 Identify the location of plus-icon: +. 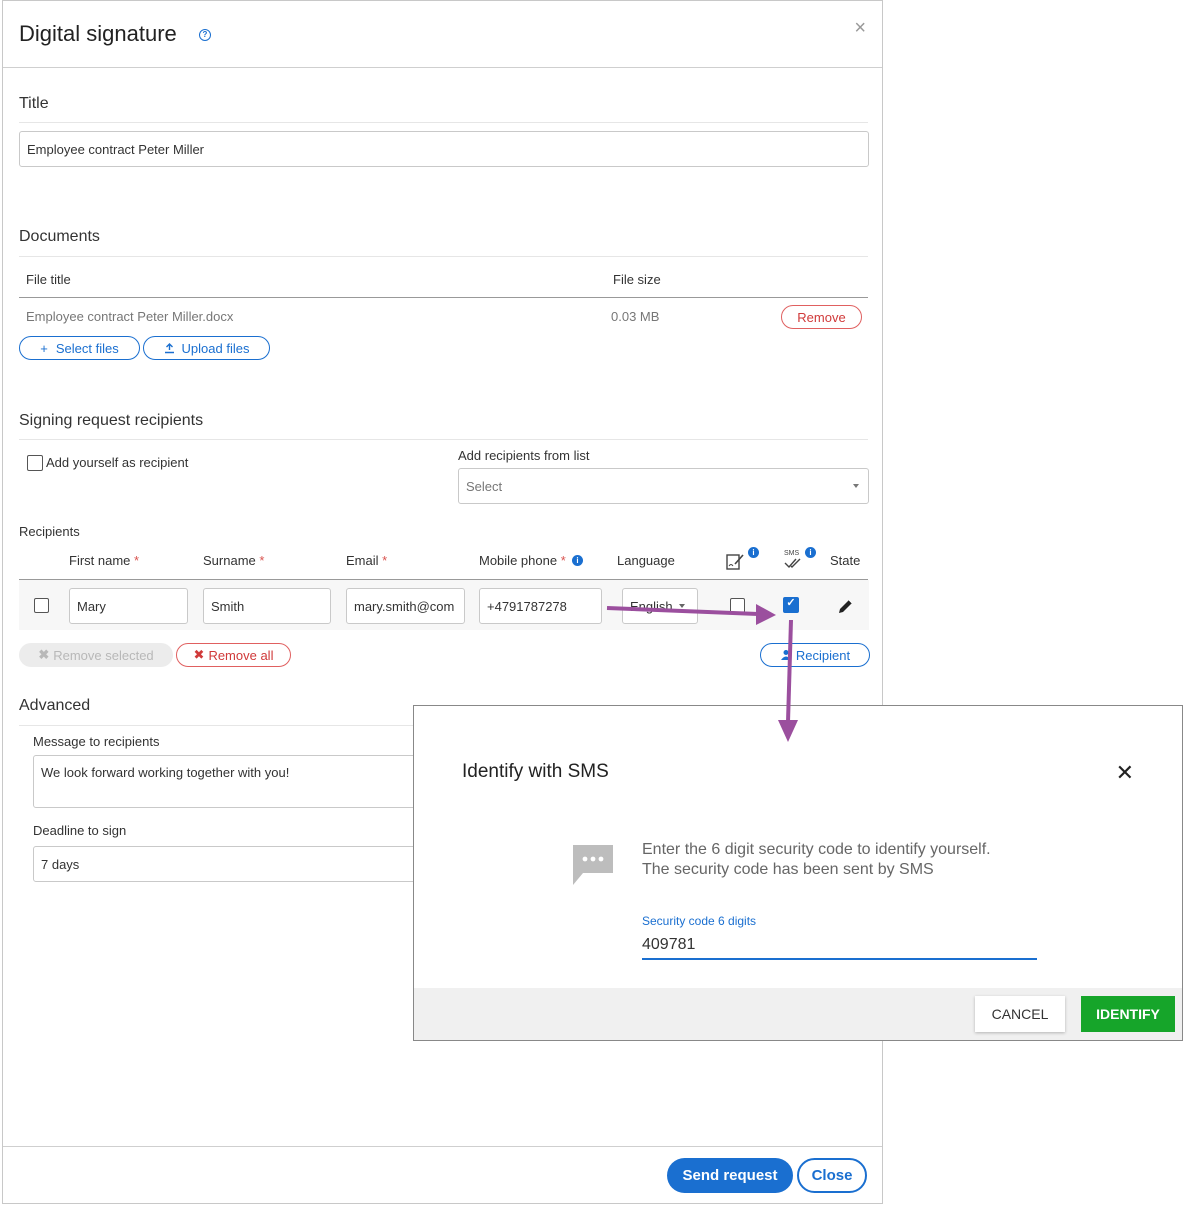
(44, 348).